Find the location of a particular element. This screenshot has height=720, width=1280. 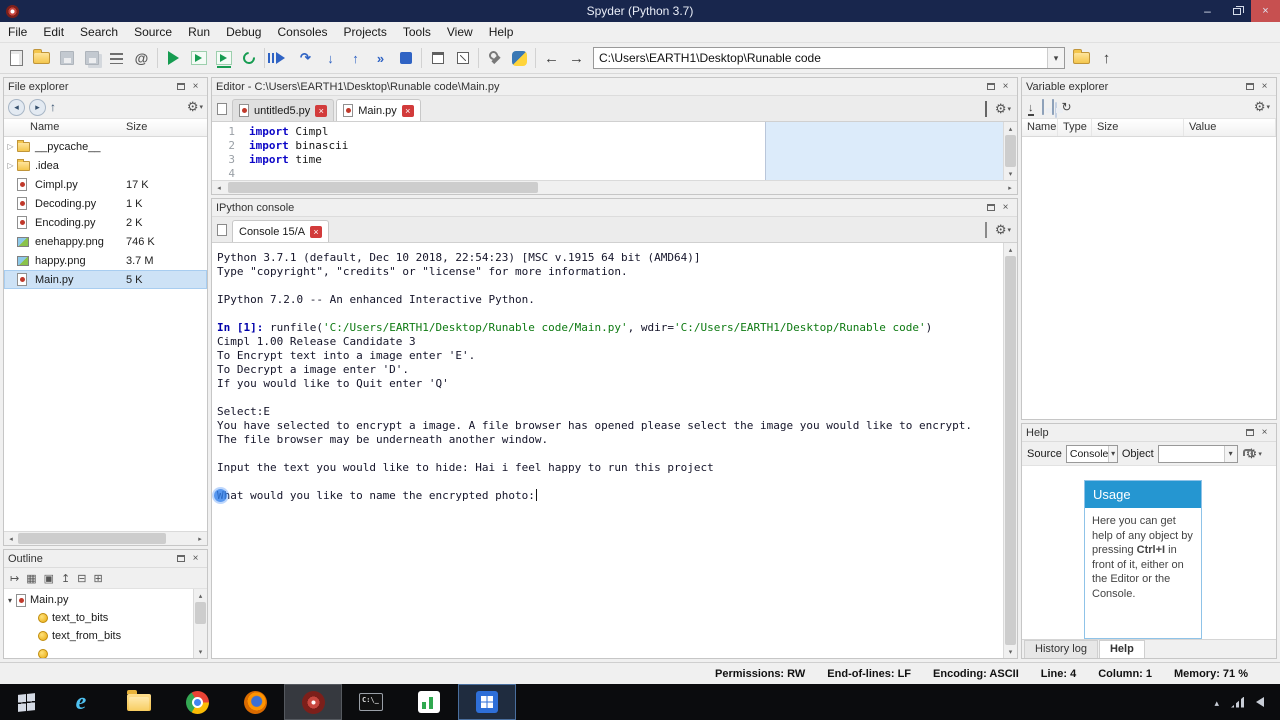

menu-view: View is located at coordinates (460, 32).